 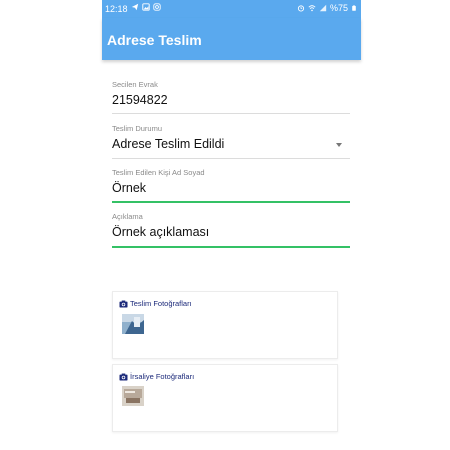 What do you see at coordinates (154, 40) in the screenshot?
I see `page-title: Adrese Teslim` at bounding box center [154, 40].